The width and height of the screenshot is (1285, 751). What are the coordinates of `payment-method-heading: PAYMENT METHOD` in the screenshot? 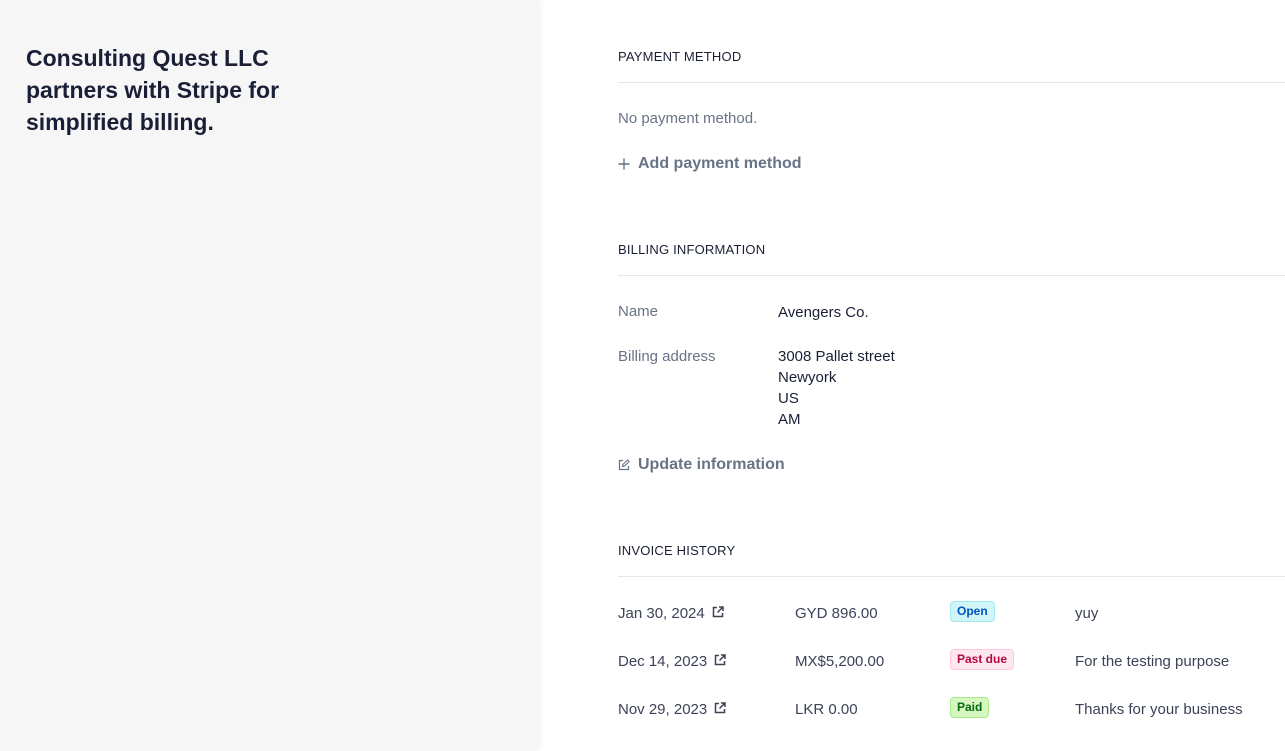 It's located at (680, 56).